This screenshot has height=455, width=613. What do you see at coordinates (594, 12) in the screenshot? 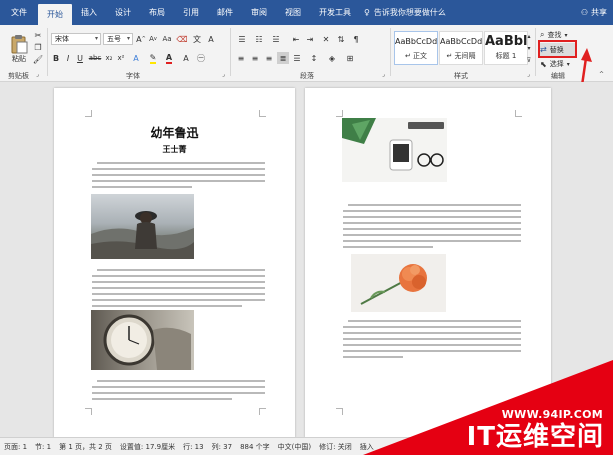
I see `share-button: ⚇ 共享` at bounding box center [594, 12].